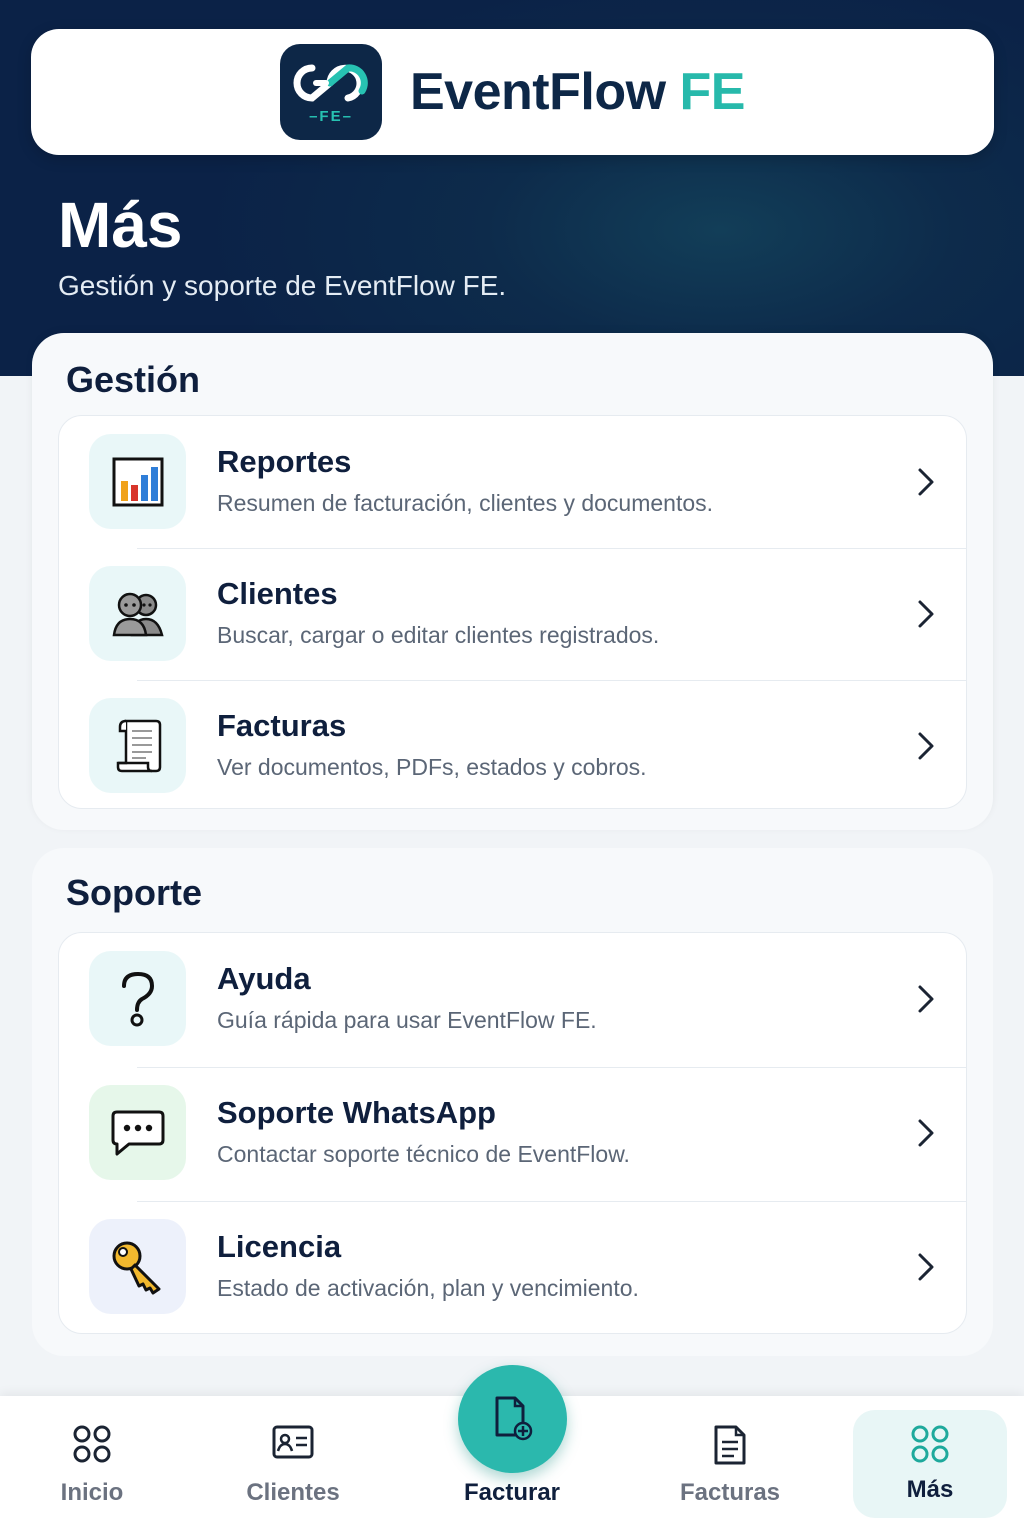  Describe the element at coordinates (432, 767) in the screenshot. I see `menu-item-description: Ver documentos, PDFs, estados y cobros.` at that location.